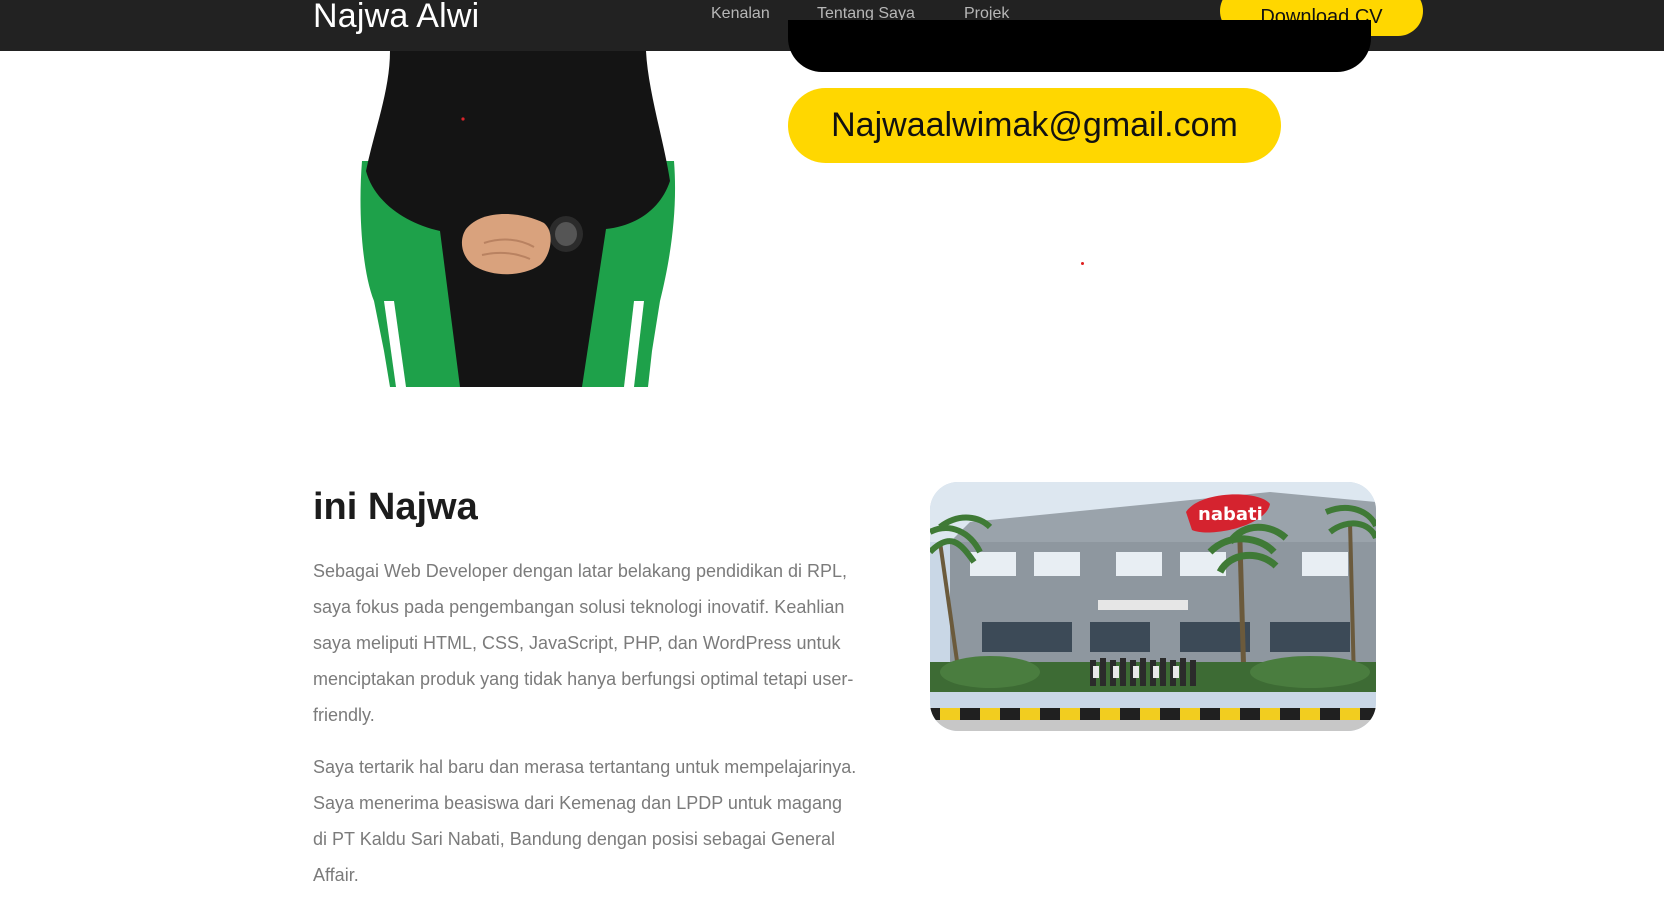 The height and width of the screenshot is (917, 1664). I want to click on email-button: Najwaalwimak@gmail.com, so click(1034, 125).